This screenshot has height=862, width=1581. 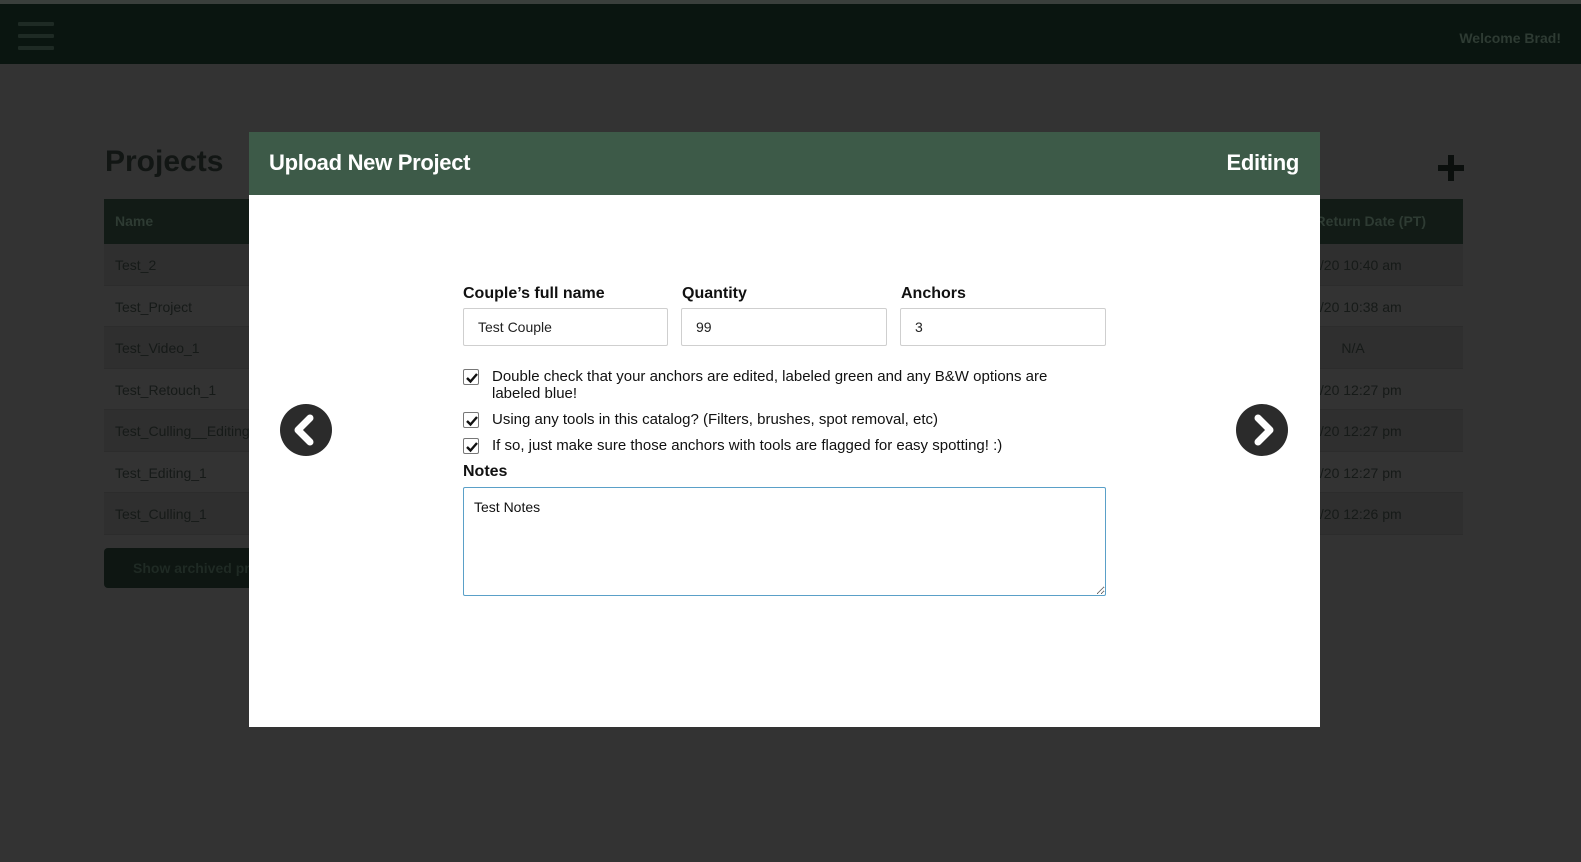 What do you see at coordinates (790, 32) in the screenshot?
I see `top-navbar: Welcome Brad!` at bounding box center [790, 32].